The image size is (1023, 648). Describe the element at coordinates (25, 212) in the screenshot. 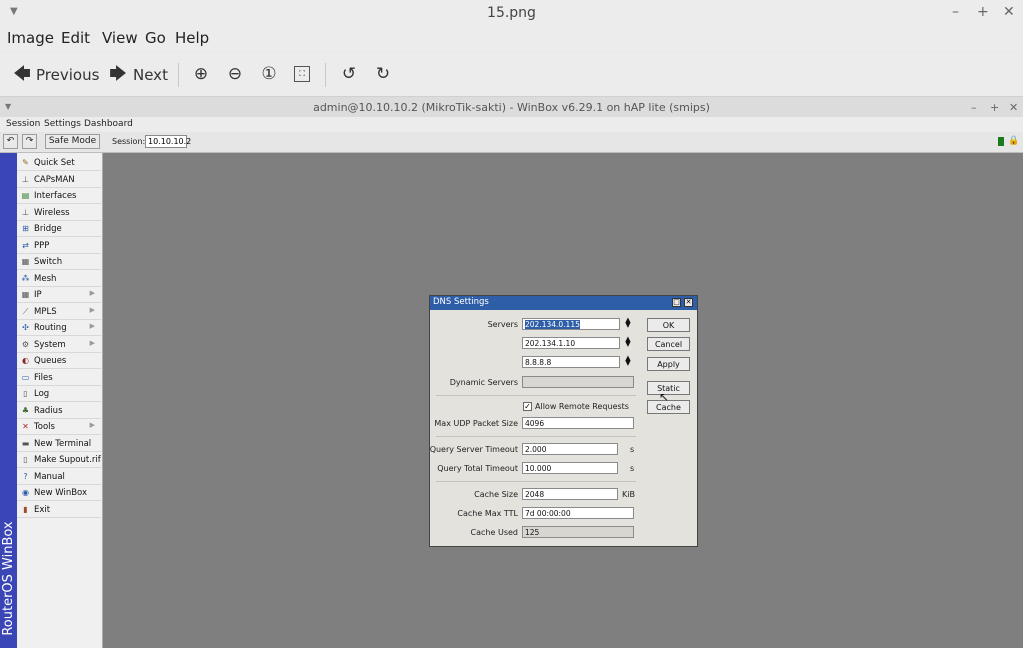

I see `wireless-icon: ⊥` at that location.